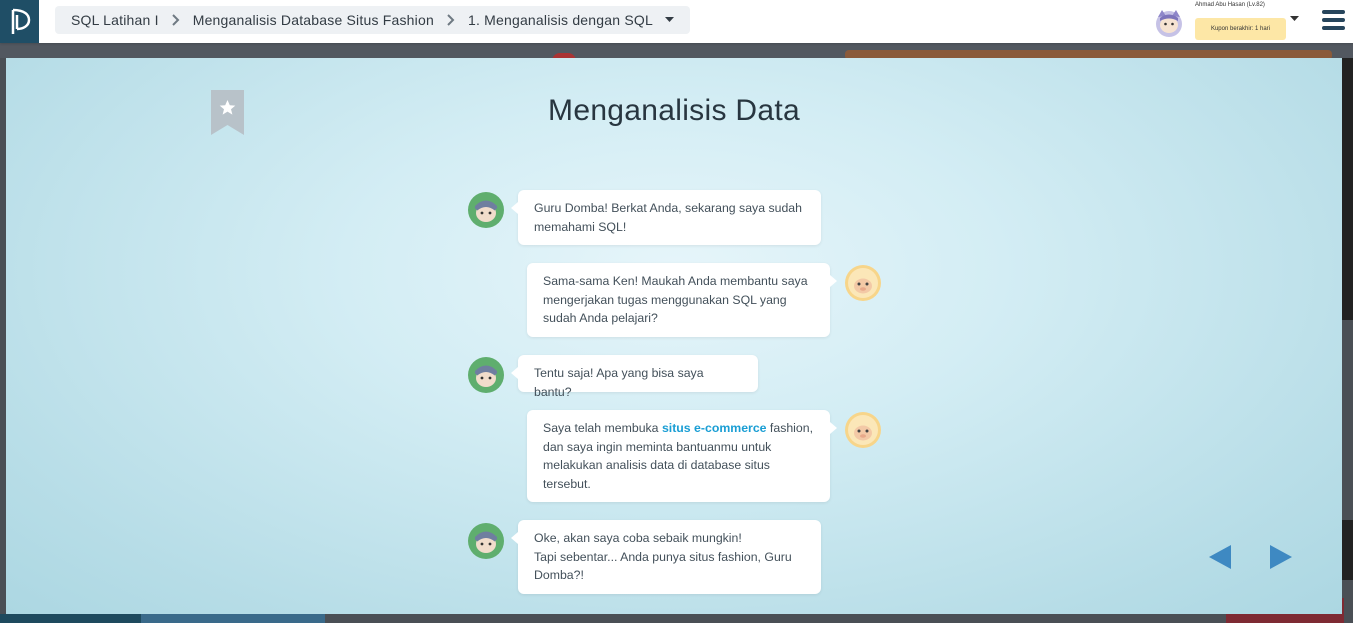 The height and width of the screenshot is (623, 1353). Describe the element at coordinates (1220, 557) in the screenshot. I see `previous-arrow-icon` at that location.